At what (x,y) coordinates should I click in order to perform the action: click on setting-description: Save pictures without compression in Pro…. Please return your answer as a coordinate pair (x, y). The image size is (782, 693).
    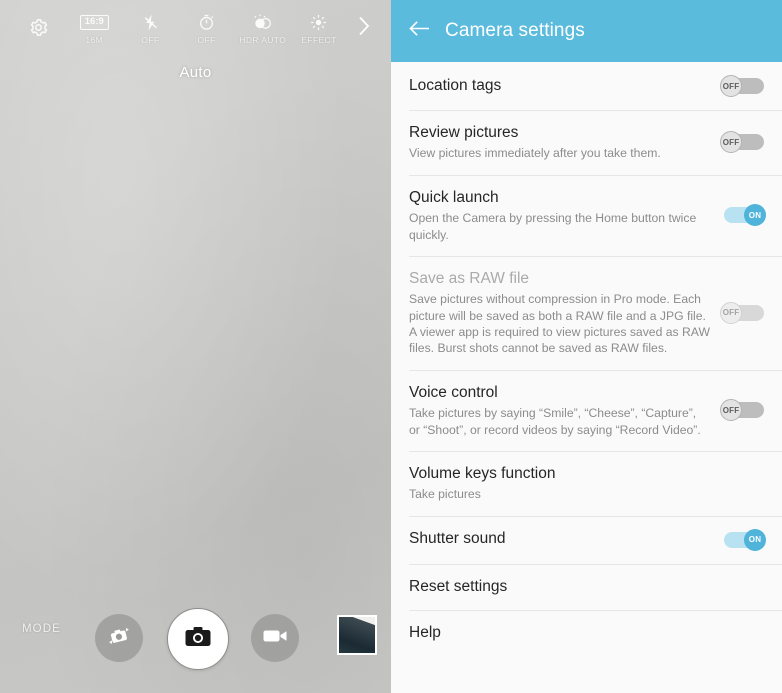
    Looking at the image, I should click on (559, 324).